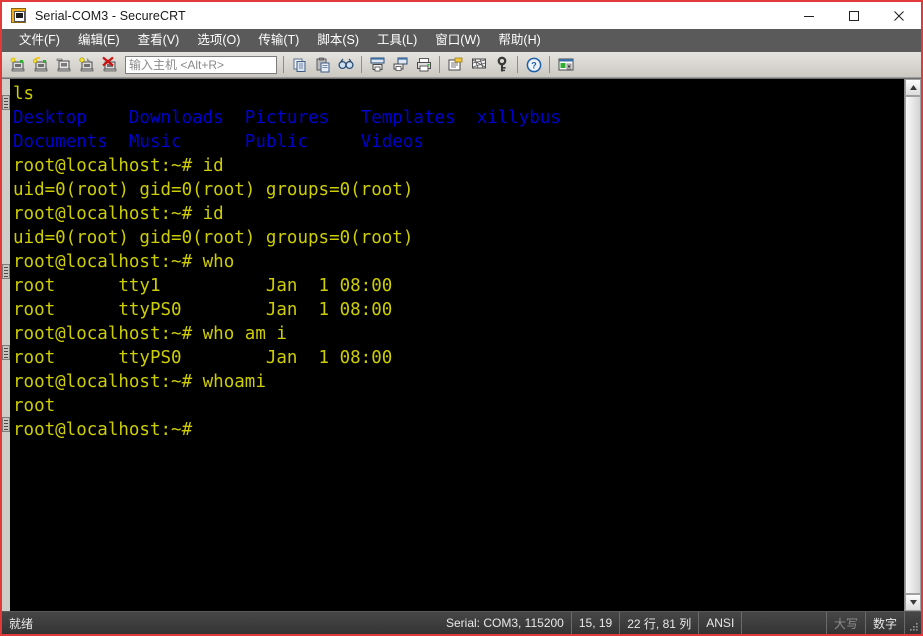 The width and height of the screenshot is (923, 636). Describe the element at coordinates (40, 65) in the screenshot. I see `connect-icon` at that location.